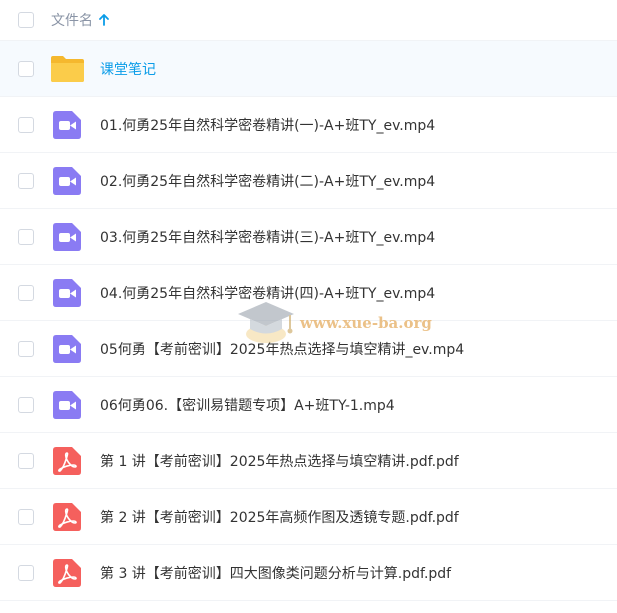 Image resolution: width=617 pixels, height=613 pixels. Describe the element at coordinates (267, 181) in the screenshot. I see `file-name: 02.何勇25年自然科学密卷精讲(二)-A+班TY_ev.mp4` at that location.